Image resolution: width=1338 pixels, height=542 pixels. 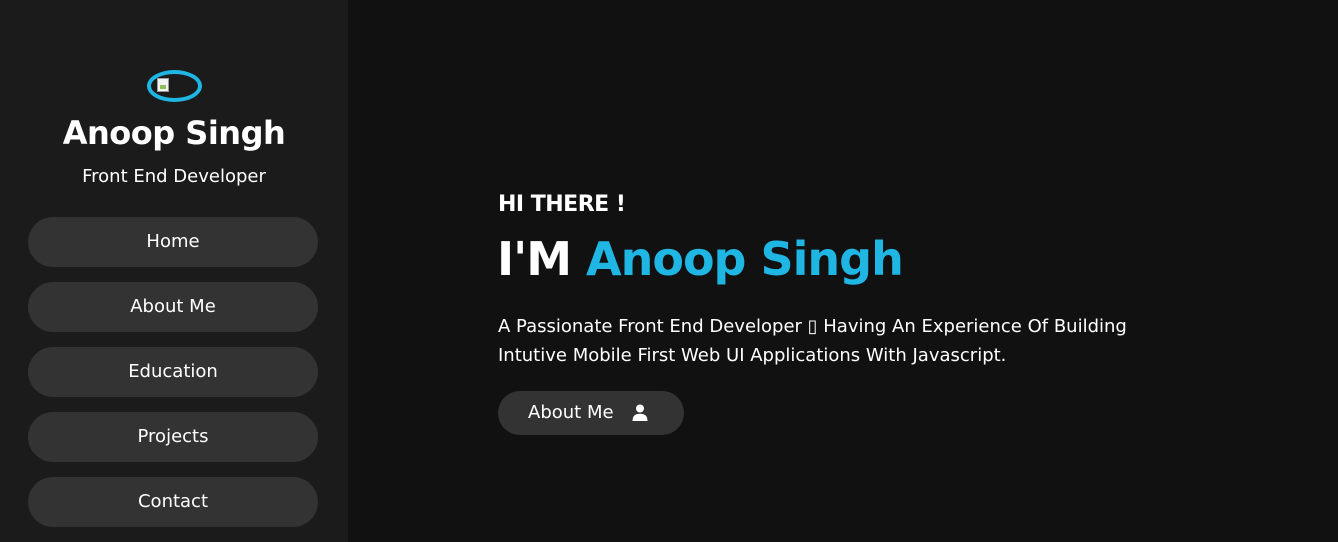 I want to click on about-me-button: About Me, so click(x=591, y=413).